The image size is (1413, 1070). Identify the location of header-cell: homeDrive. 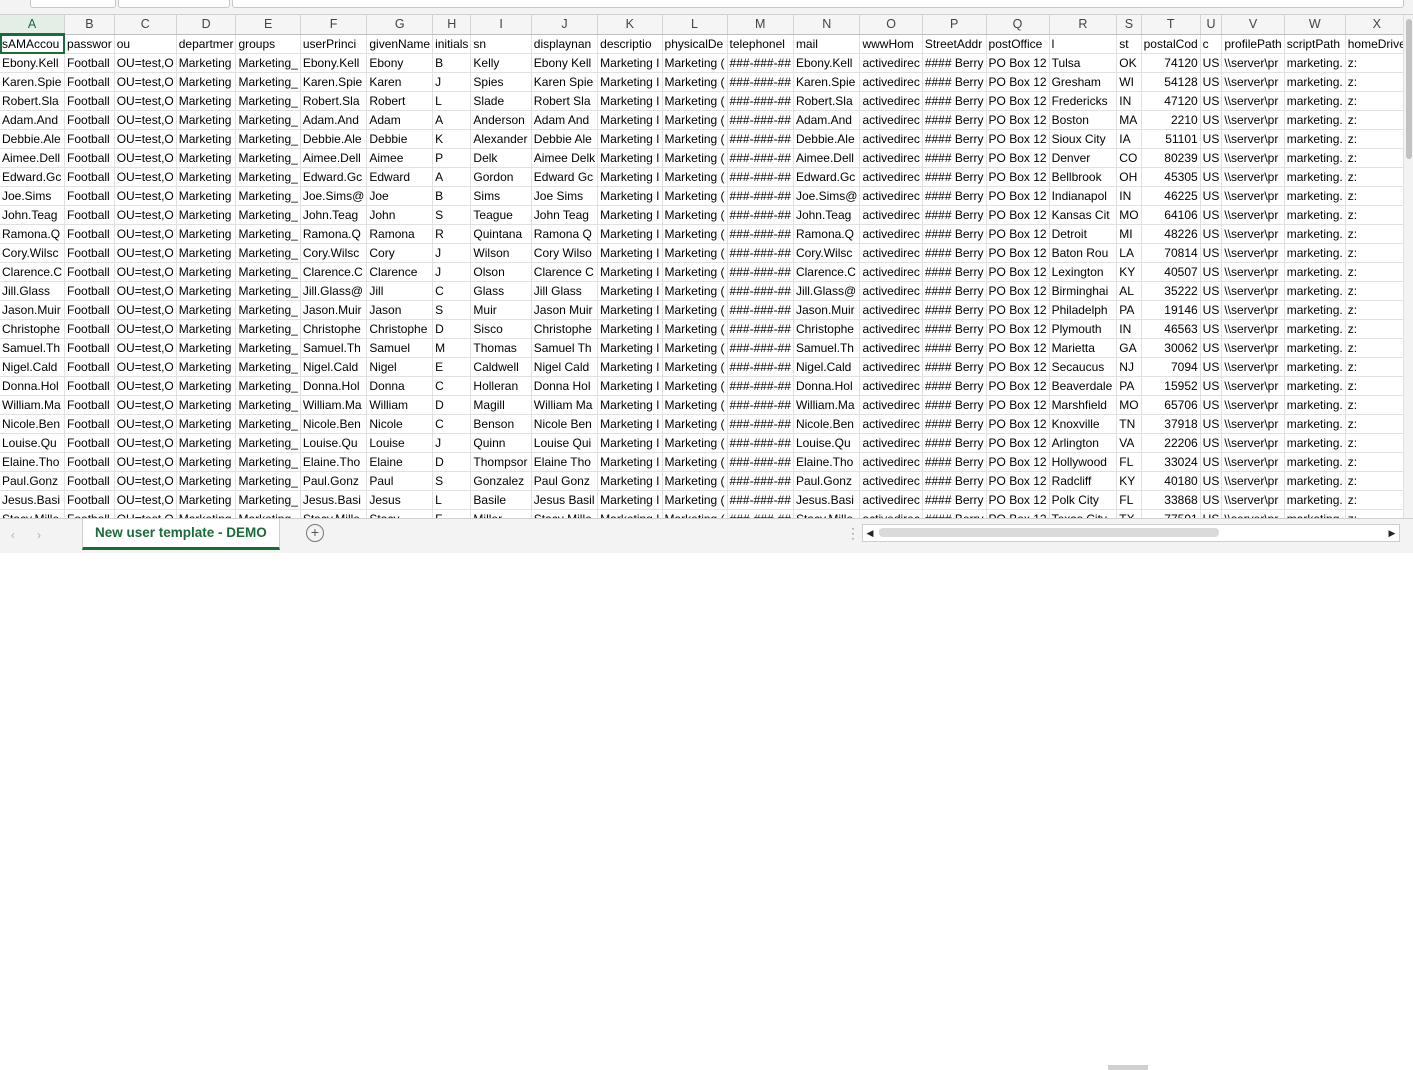
(1374, 44).